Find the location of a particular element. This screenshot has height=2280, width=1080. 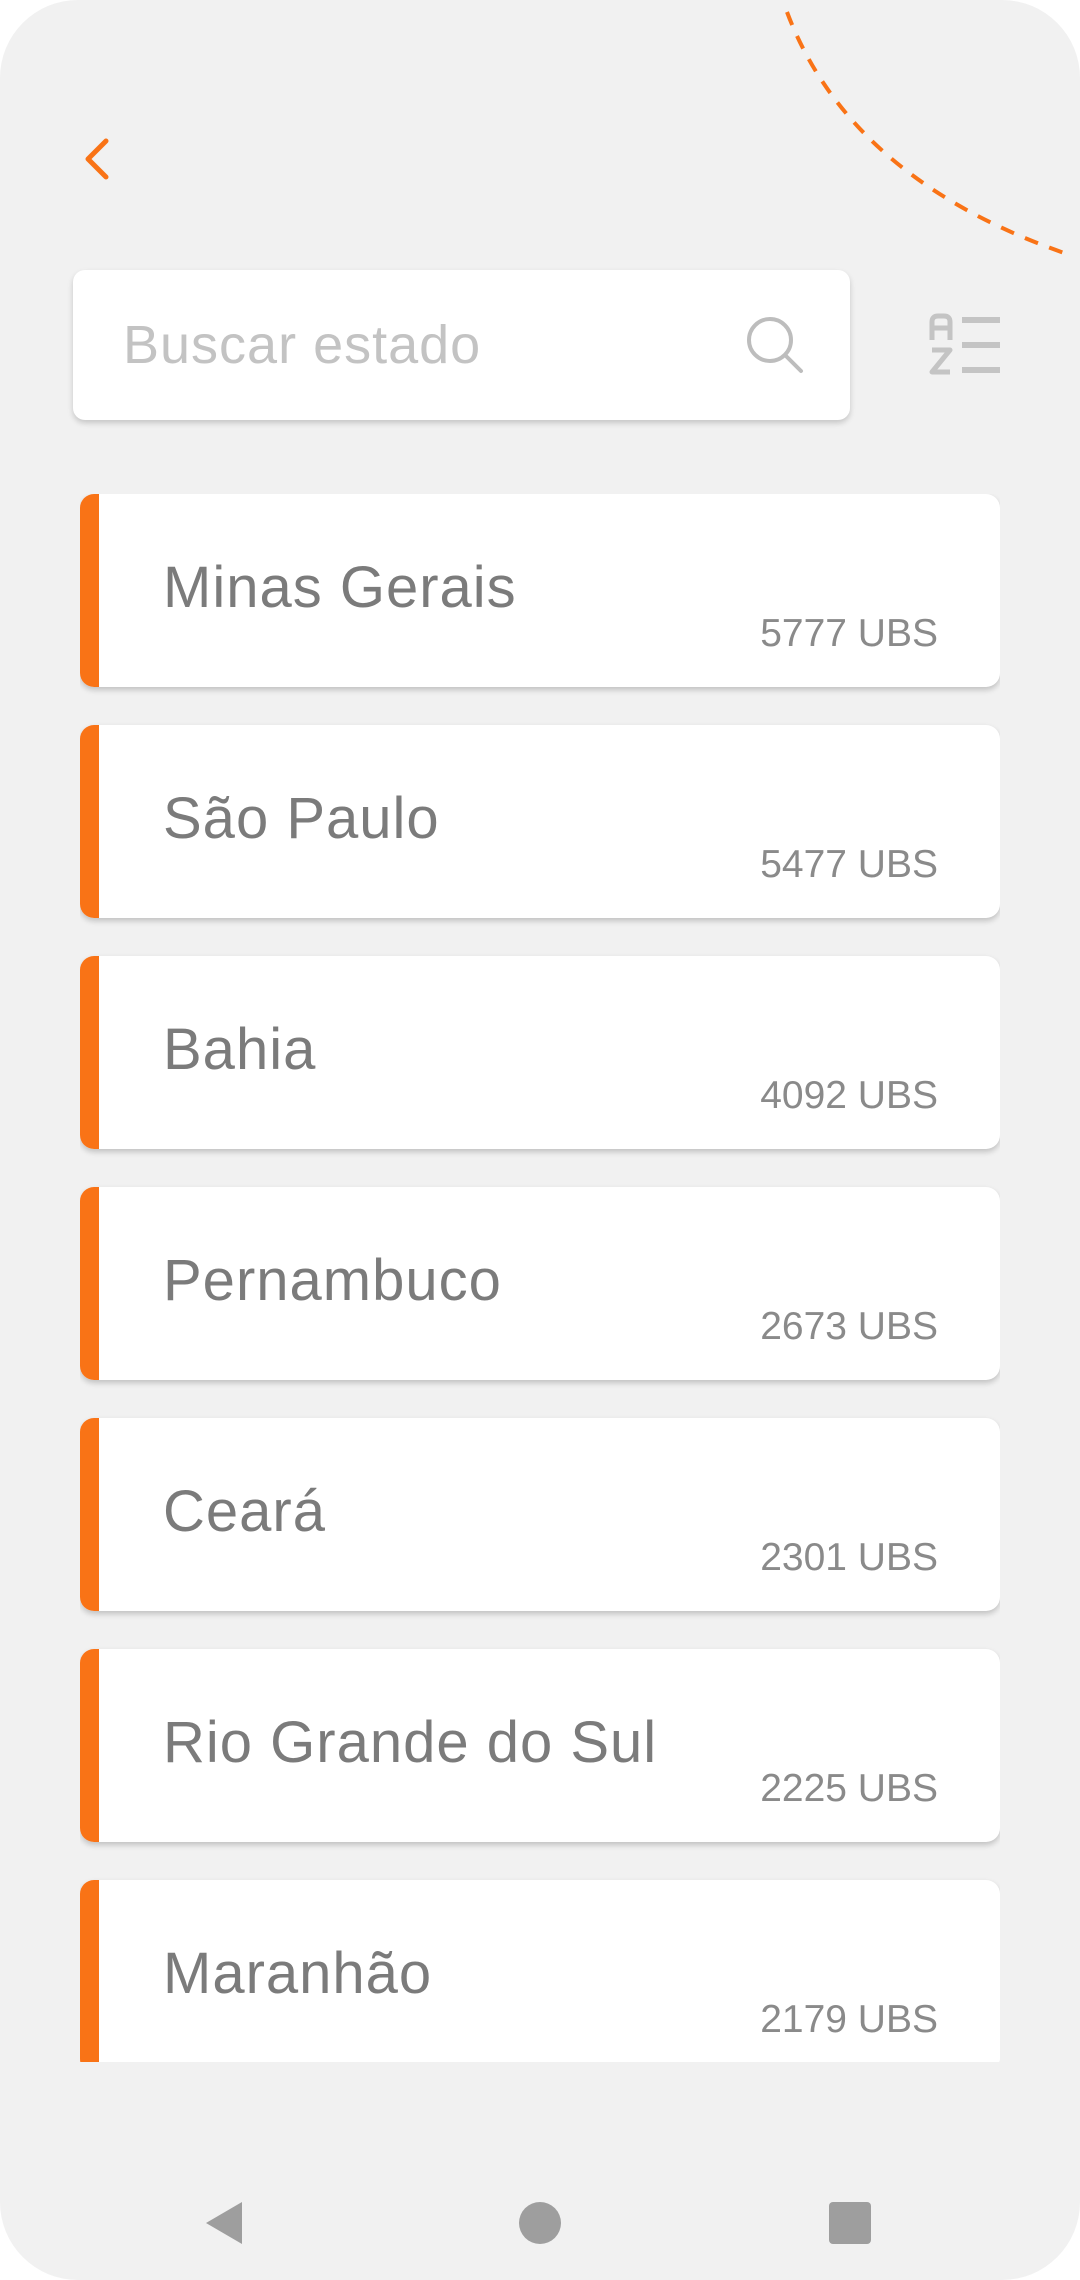

state-name: Ceará is located at coordinates (244, 1511).